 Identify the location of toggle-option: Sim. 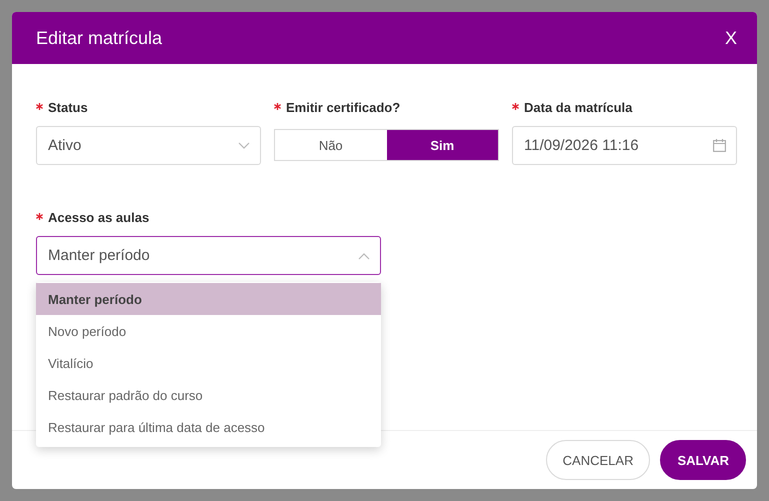
(442, 145).